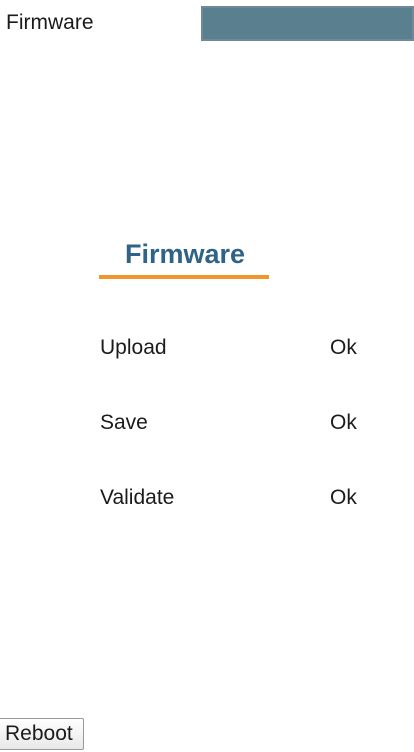  What do you see at coordinates (133, 347) in the screenshot?
I see `step-label: Upload` at bounding box center [133, 347].